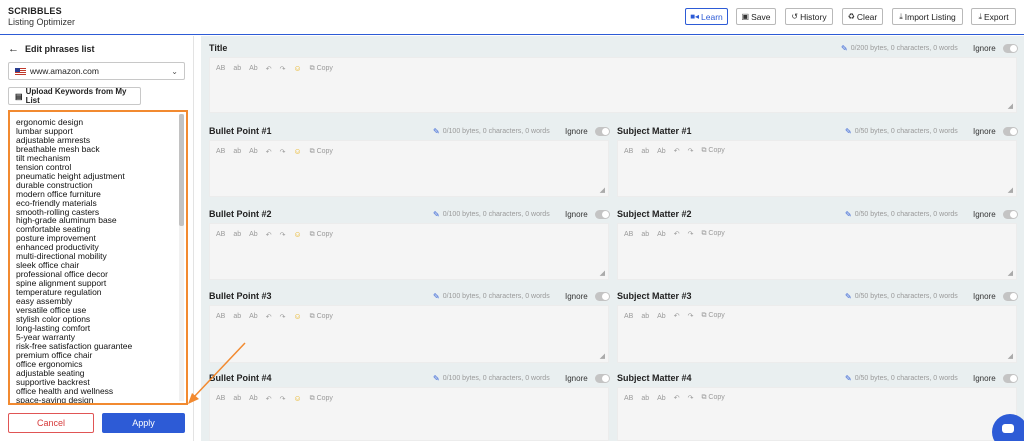 This screenshot has height=441, width=1024. Describe the element at coordinates (756, 16) in the screenshot. I see `save-button: ▣ Save` at that location.